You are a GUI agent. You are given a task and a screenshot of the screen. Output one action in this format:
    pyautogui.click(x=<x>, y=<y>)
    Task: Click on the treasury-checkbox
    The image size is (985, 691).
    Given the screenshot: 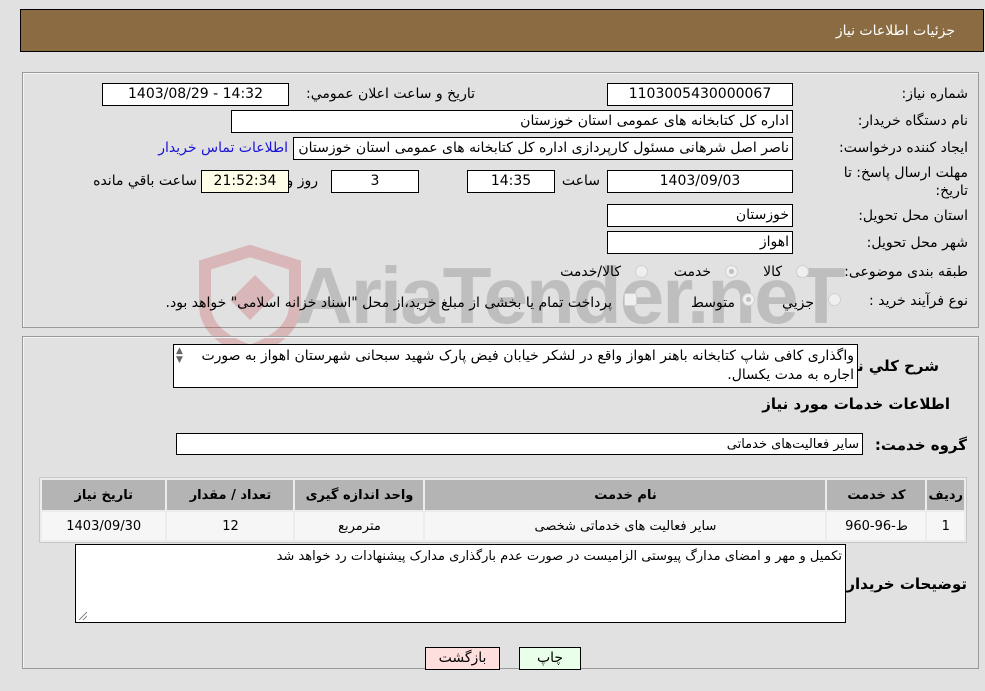 What is the action you would take?
    pyautogui.click(x=630, y=299)
    